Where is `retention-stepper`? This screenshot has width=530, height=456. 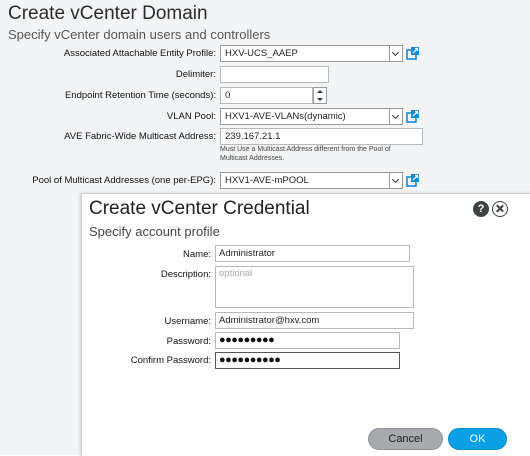 retention-stepper is located at coordinates (320, 95).